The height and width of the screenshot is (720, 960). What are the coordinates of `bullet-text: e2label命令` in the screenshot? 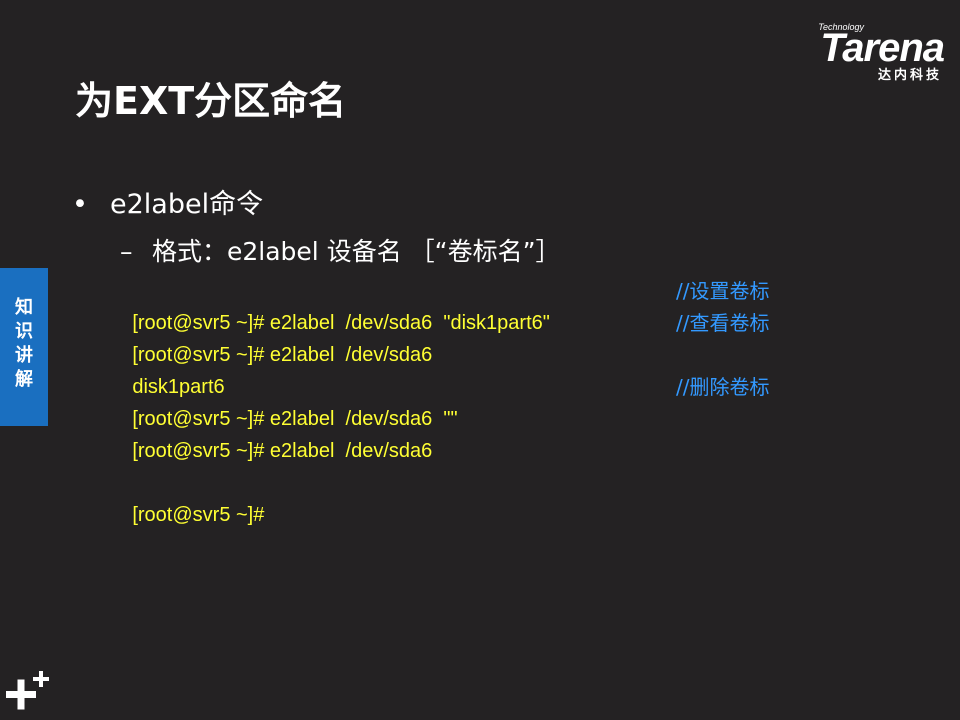 It's located at (187, 204).